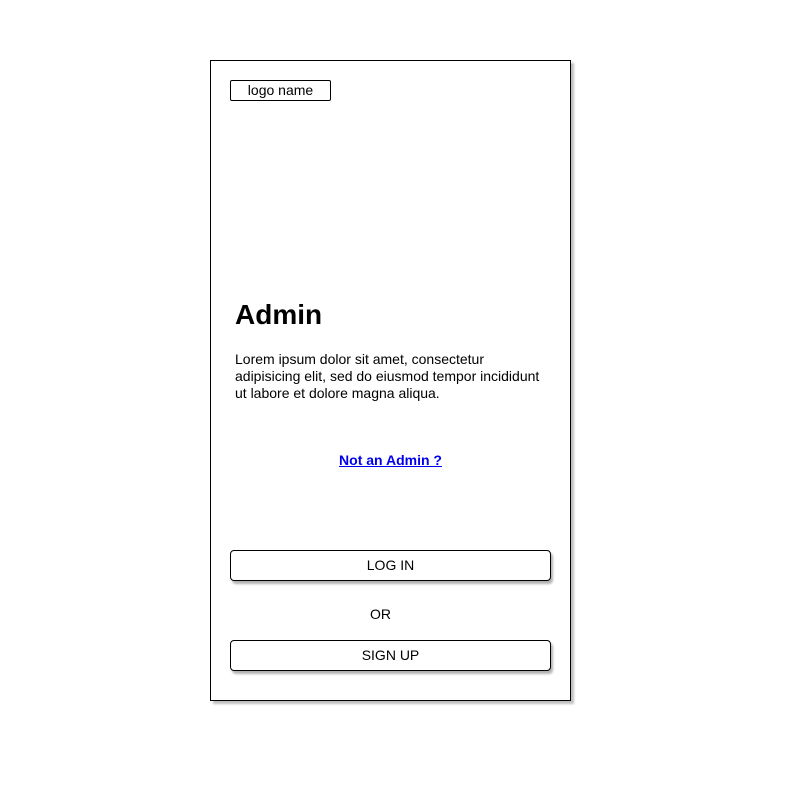 The width and height of the screenshot is (800, 800). I want to click on login-button: LOG IN, so click(390, 565).